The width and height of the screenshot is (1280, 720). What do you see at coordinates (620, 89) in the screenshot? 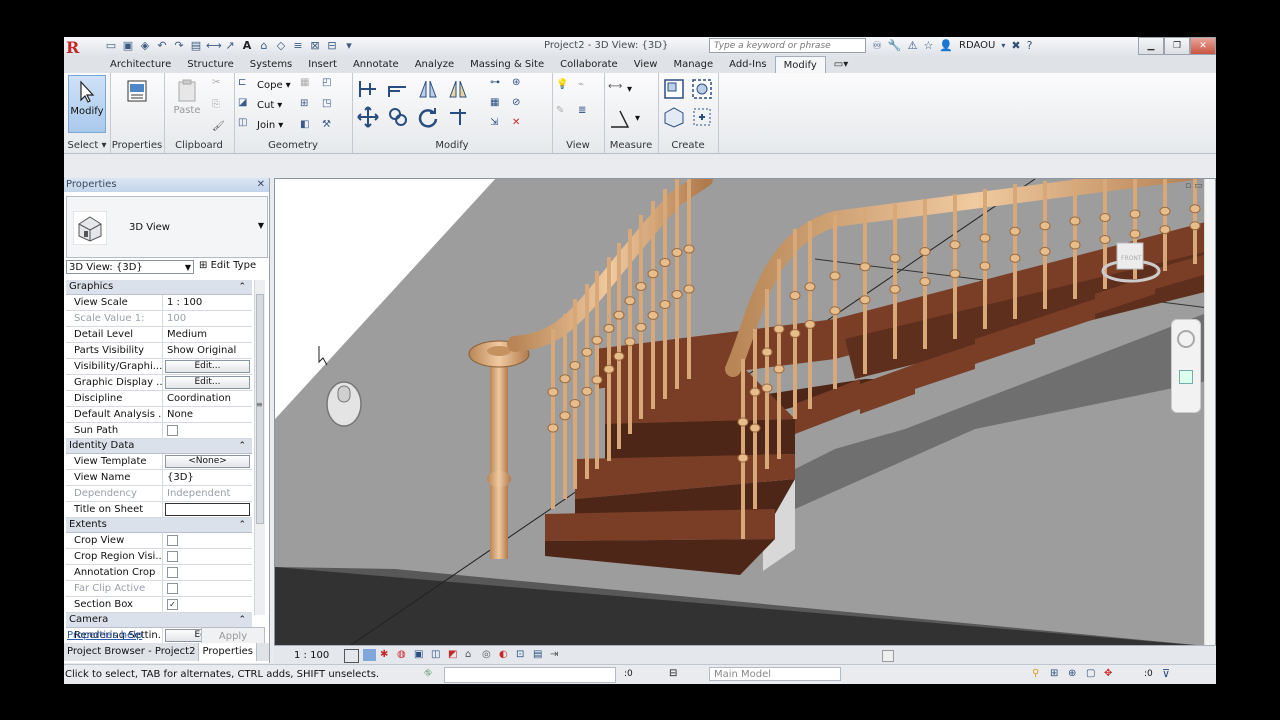
I see `measure-button: ⟷ ▾` at bounding box center [620, 89].